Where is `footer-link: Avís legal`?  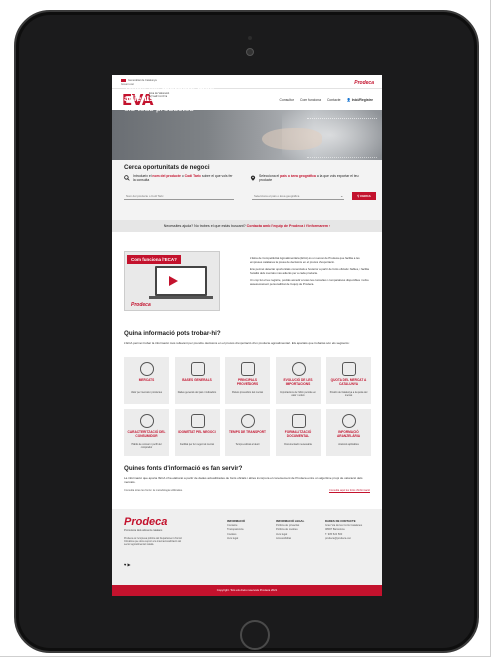
footer-link: Avís legal is located at coordinates (236, 539).